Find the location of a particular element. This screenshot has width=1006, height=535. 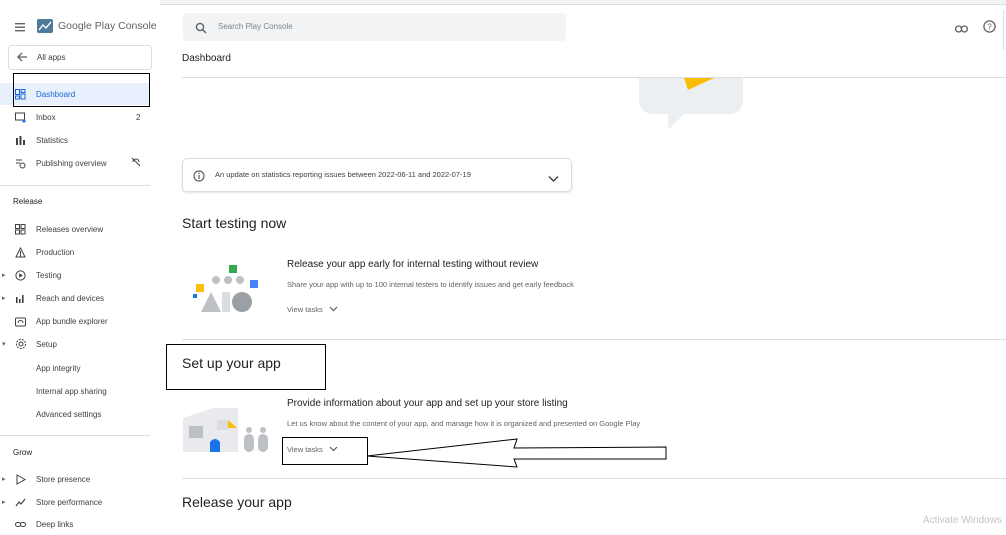

play-circle-icon is located at coordinates (20, 275).